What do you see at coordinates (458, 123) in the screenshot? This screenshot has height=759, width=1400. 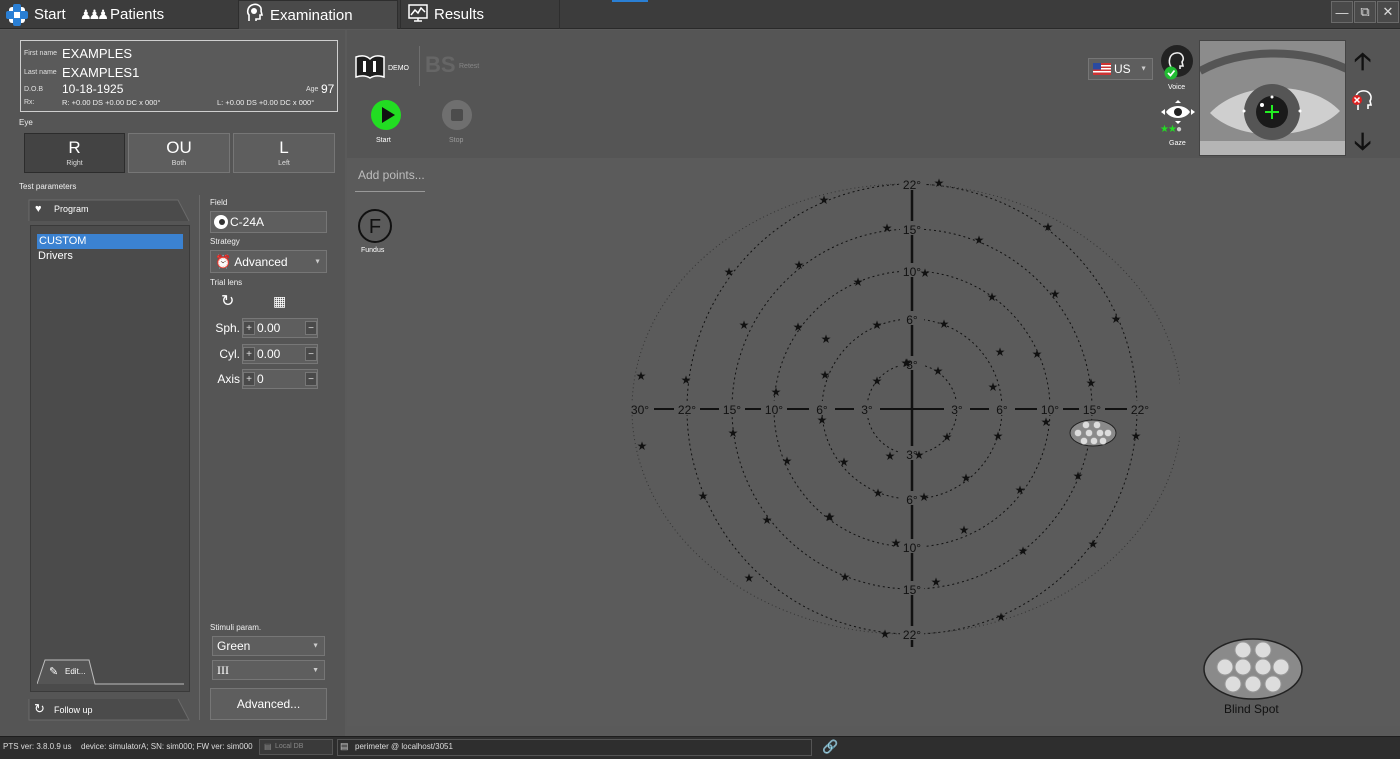 I see `stop-button: Stop` at bounding box center [458, 123].